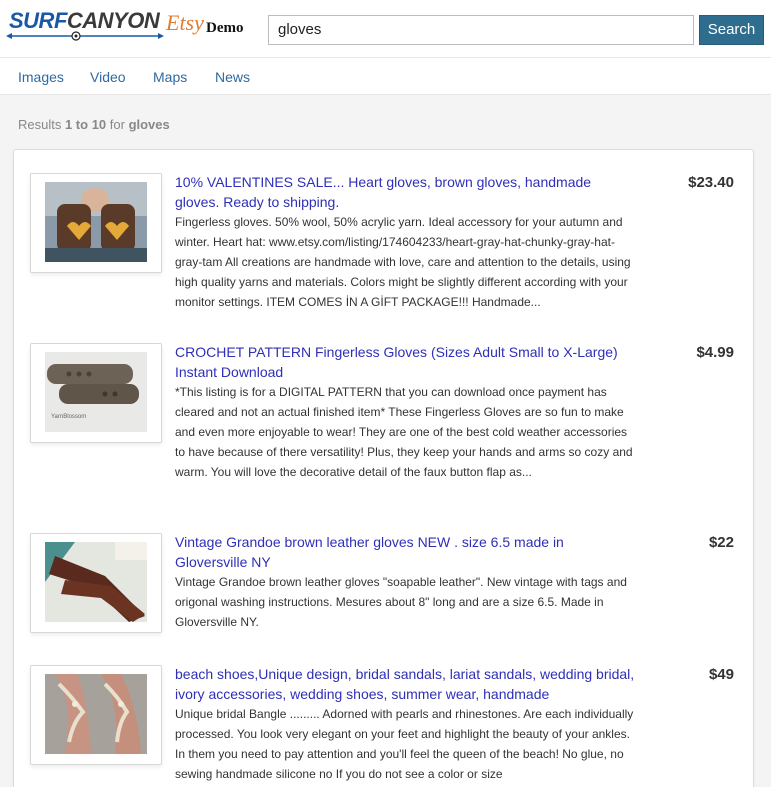  I want to click on sandals-photo, so click(96, 714).